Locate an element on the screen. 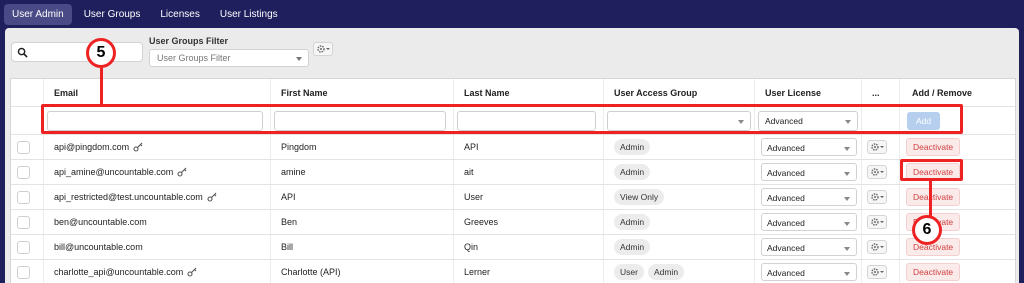 The width and height of the screenshot is (1024, 283). action-cell: Deactivate is located at coordinates (958, 197).